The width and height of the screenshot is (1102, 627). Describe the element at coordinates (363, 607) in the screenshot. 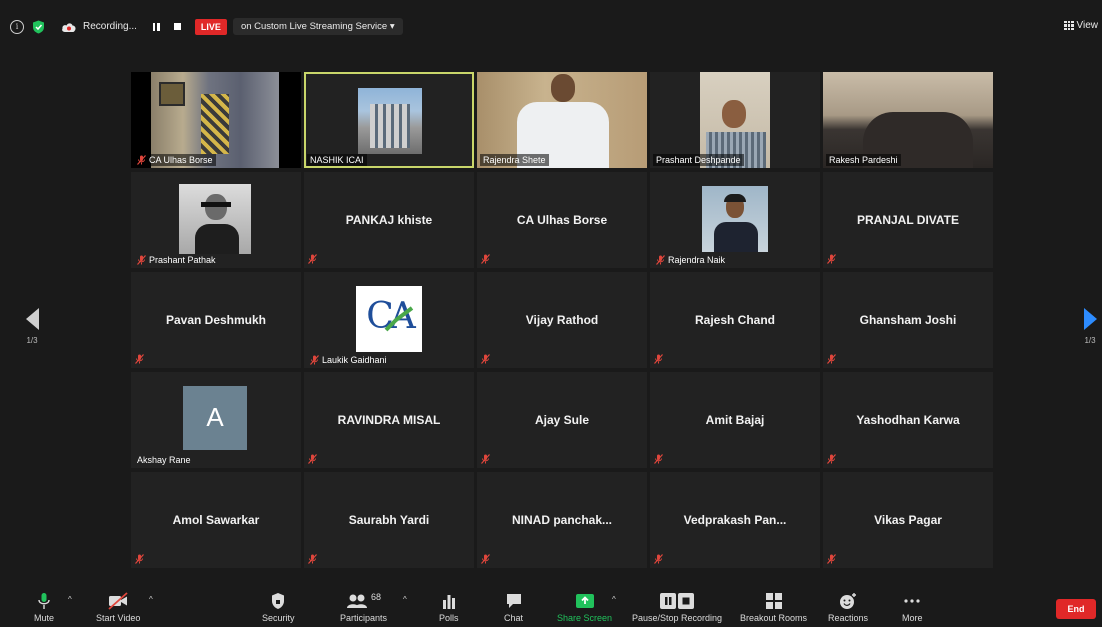

I see `participants-button: 68 Participants` at that location.